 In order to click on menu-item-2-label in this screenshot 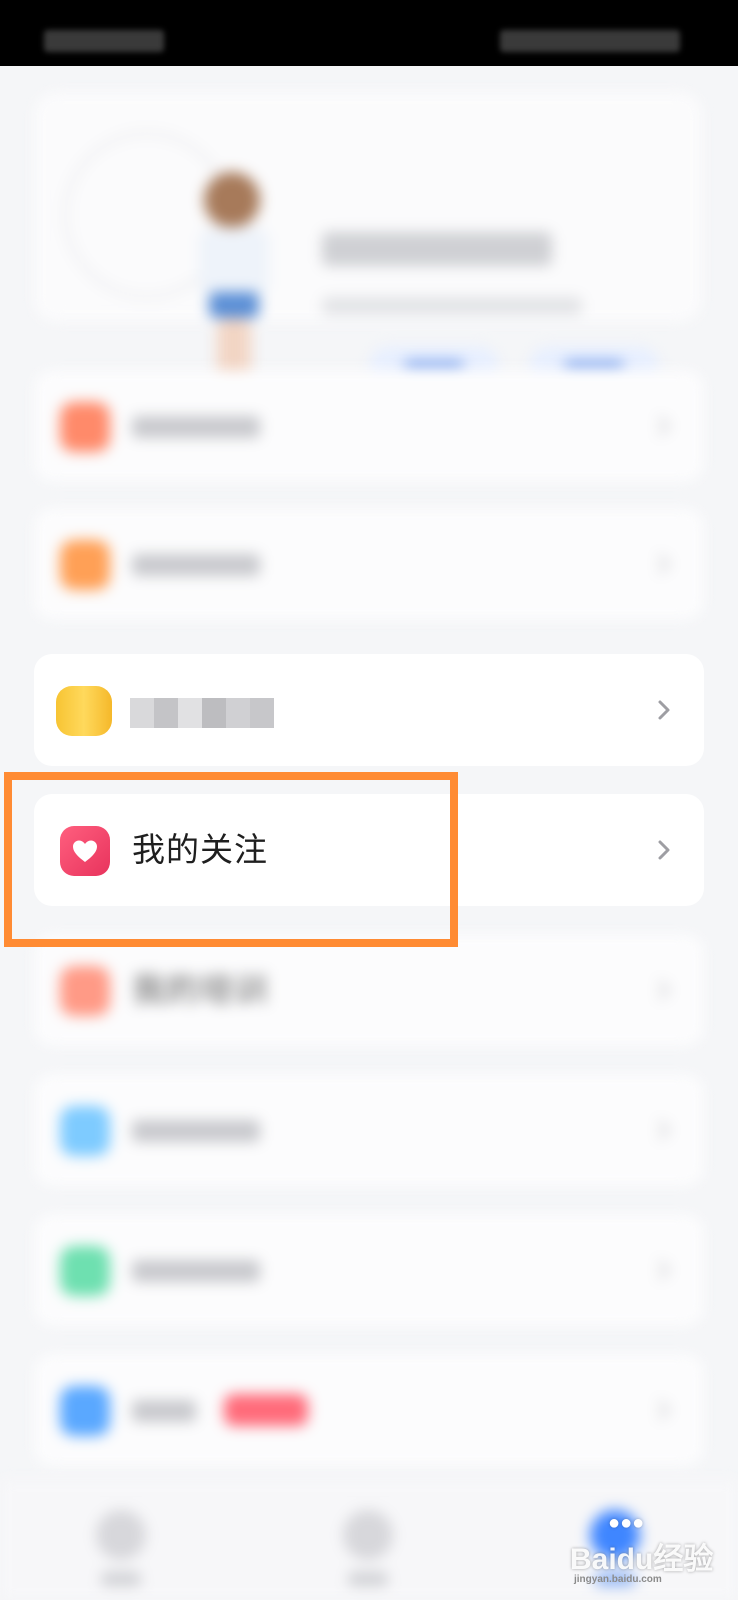, I will do `click(196, 565)`.